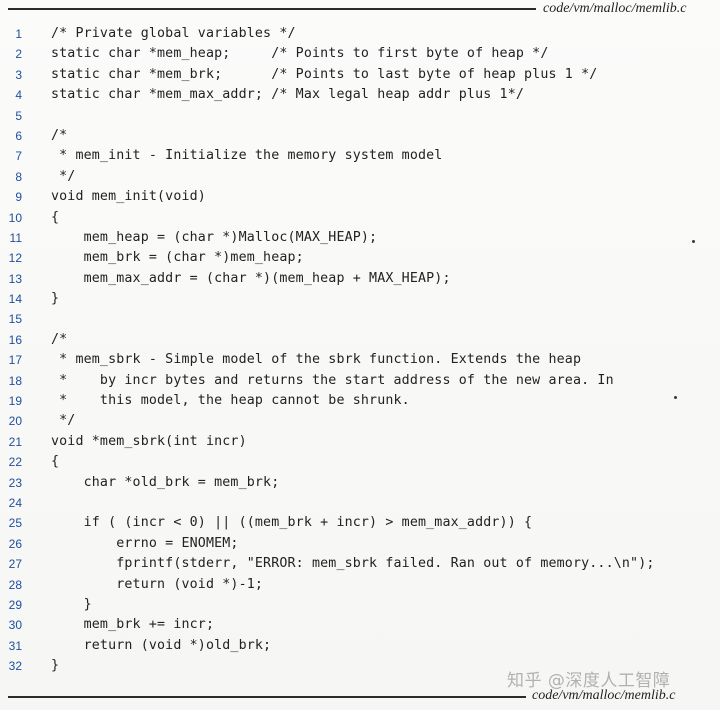  What do you see at coordinates (15, 441) in the screenshot?
I see `line-number: 21` at bounding box center [15, 441].